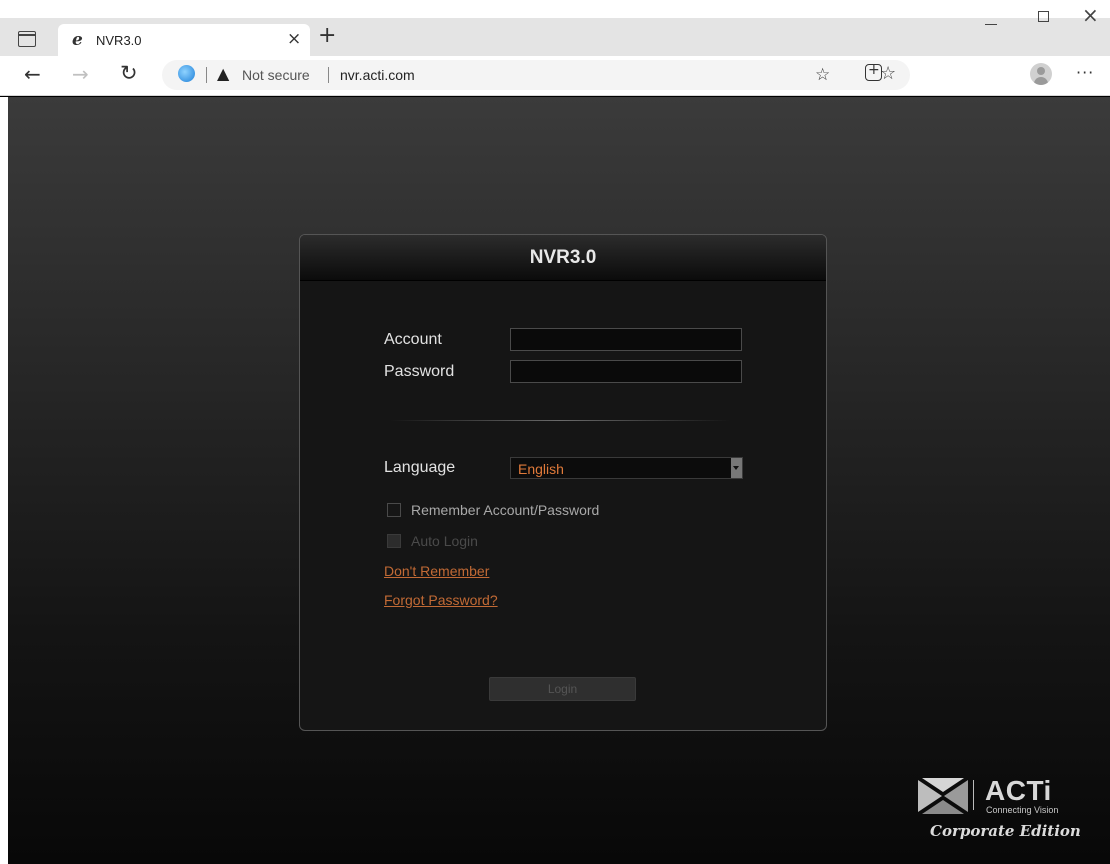 This screenshot has height=864, width=1110. Describe the element at coordinates (822, 75) in the screenshot. I see `favorites-icon: ☆` at that location.